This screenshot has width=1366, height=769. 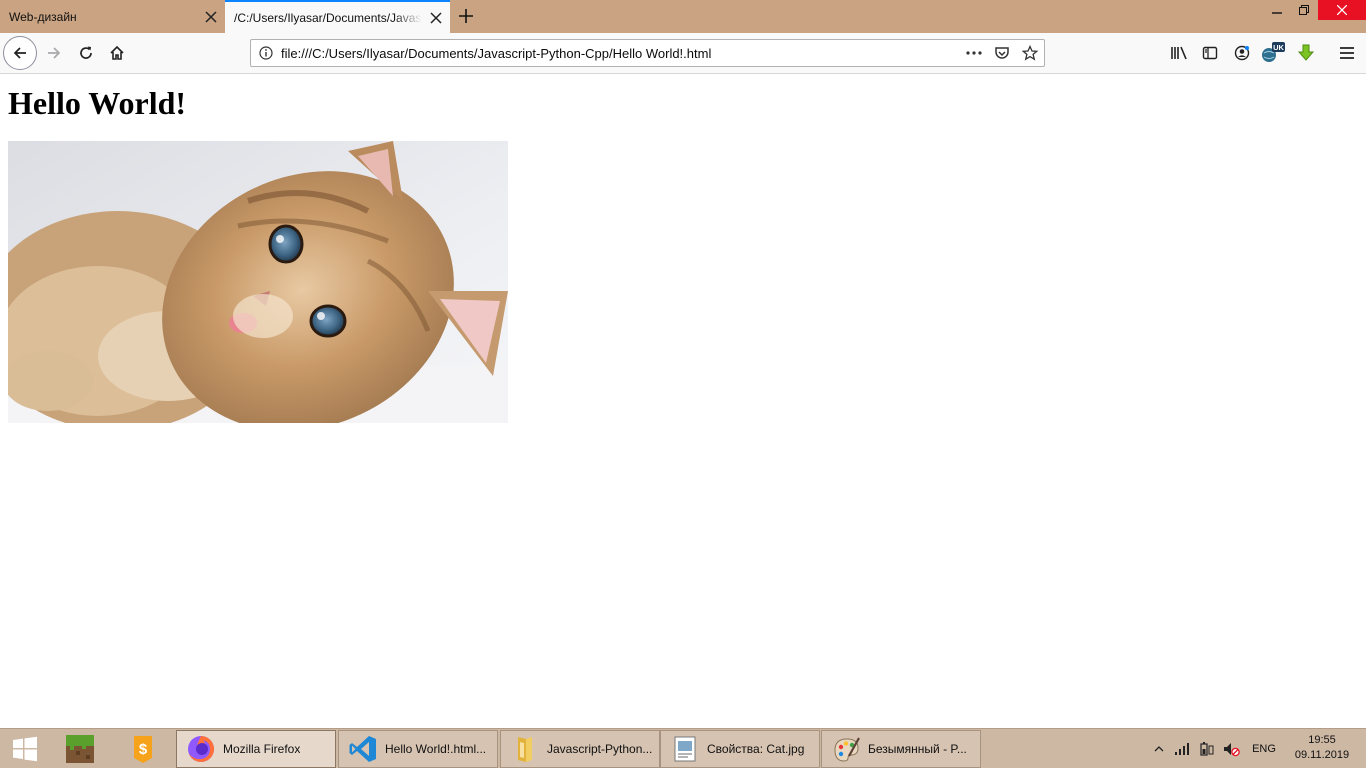 What do you see at coordinates (1231, 749) in the screenshot?
I see `volume-muted-icon` at bounding box center [1231, 749].